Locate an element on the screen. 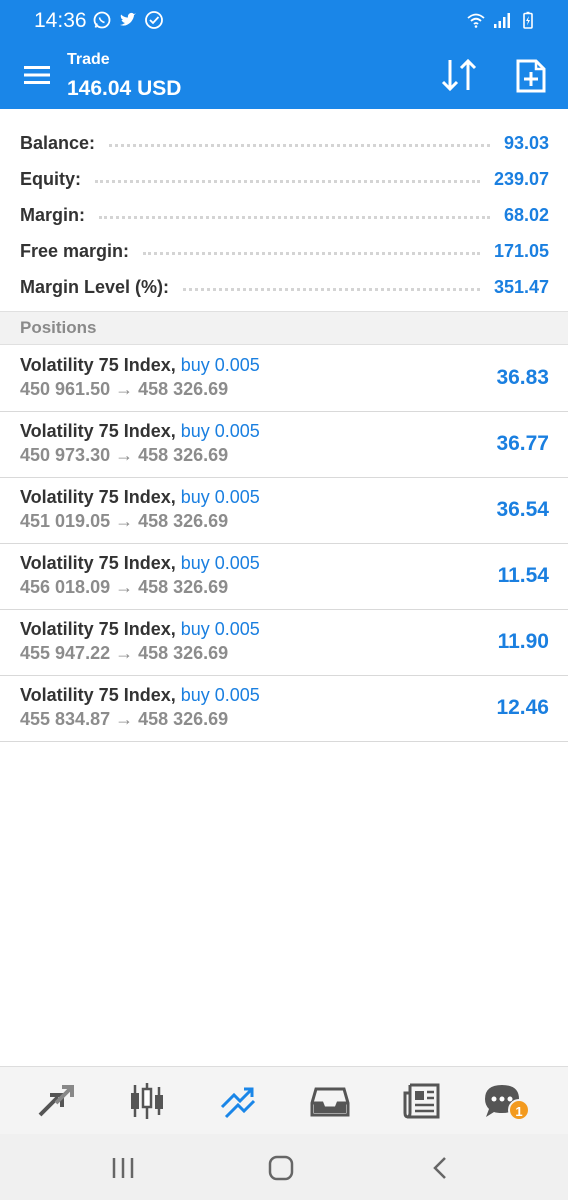 Image resolution: width=568 pixels, height=1200 pixels. news-icon is located at coordinates (422, 1101).